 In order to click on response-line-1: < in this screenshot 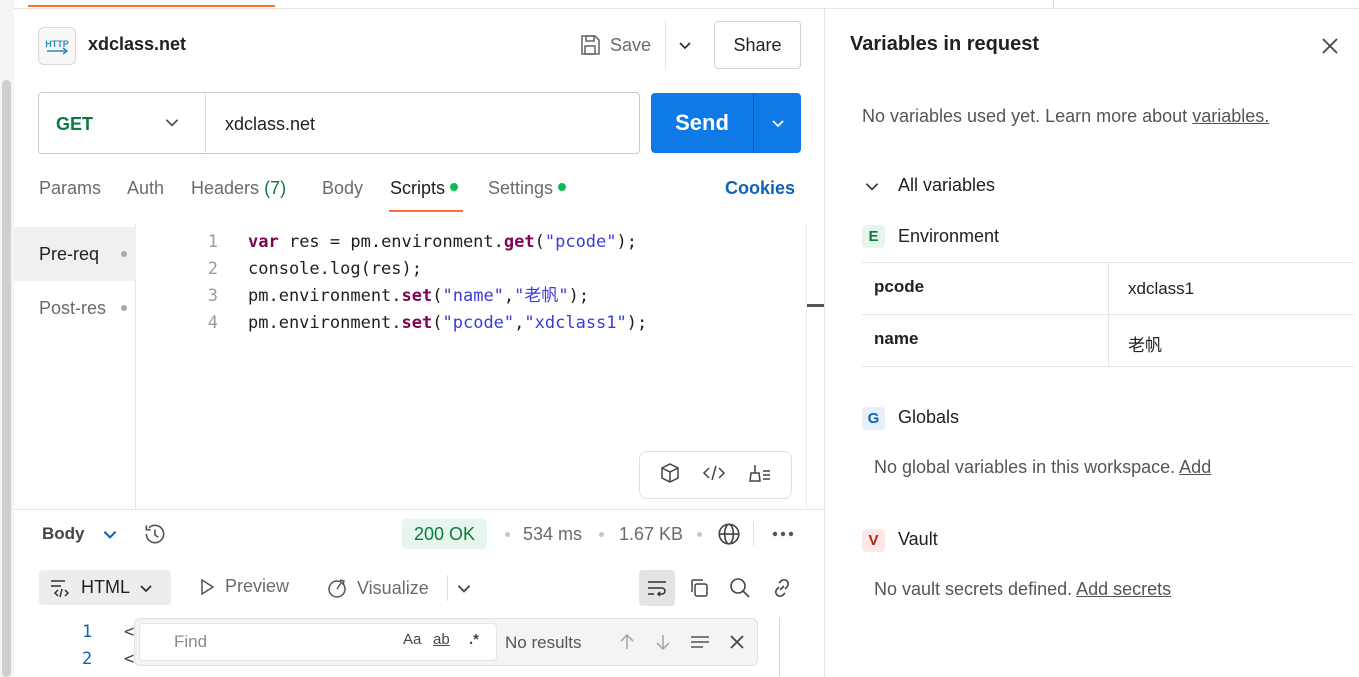, I will do `click(129, 632)`.